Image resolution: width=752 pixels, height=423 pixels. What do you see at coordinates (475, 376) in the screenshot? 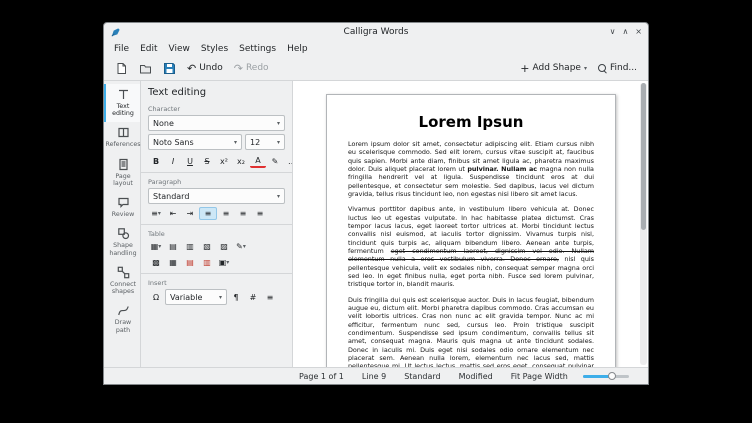
I see `modified-indicator: Modified` at bounding box center [475, 376].